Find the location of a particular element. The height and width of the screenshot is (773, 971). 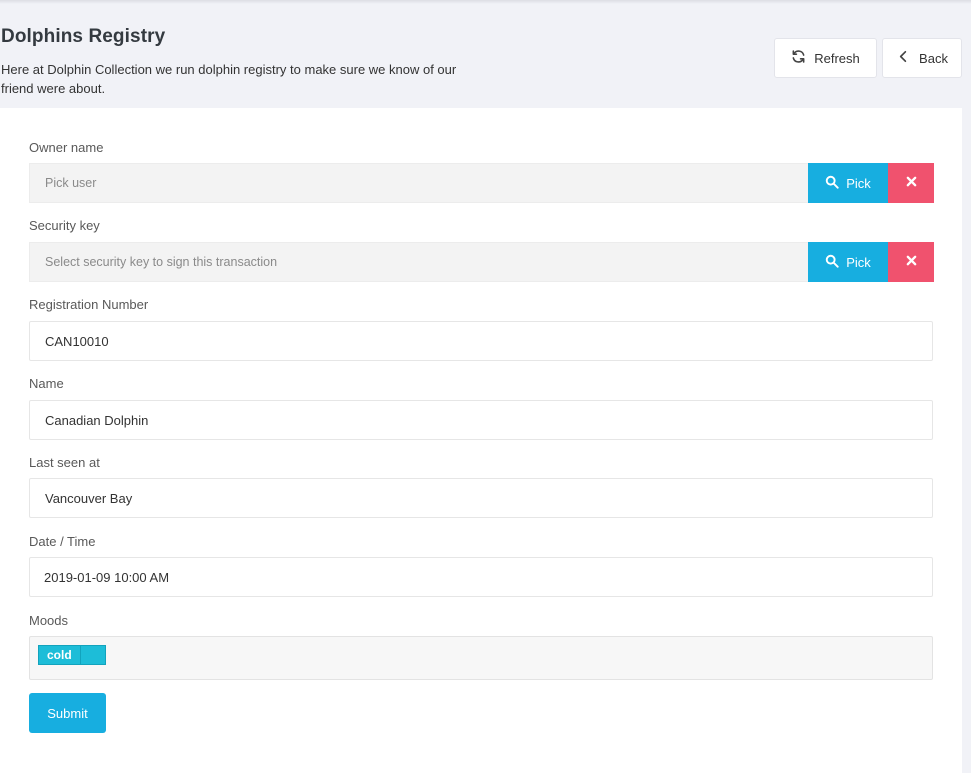

datetime-value: 2019-01-09 10:00 AM is located at coordinates (107, 577).